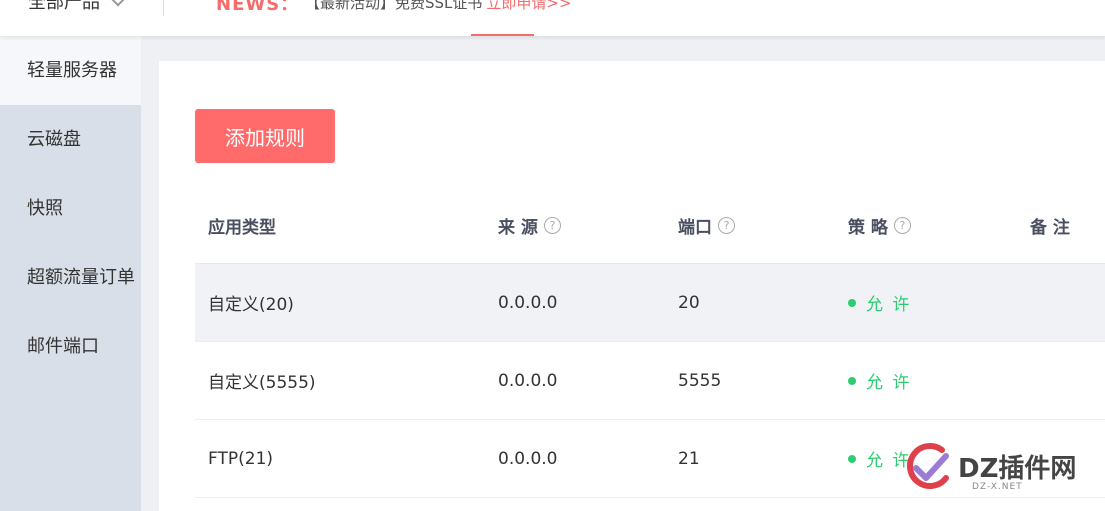 This screenshot has width=1105, height=511. What do you see at coordinates (518, 227) in the screenshot?
I see `column-header-label: 来 源` at bounding box center [518, 227].